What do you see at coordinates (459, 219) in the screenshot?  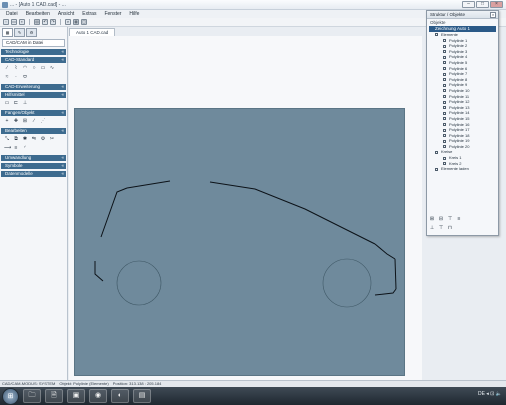 I see `sort-icon: ≡` at bounding box center [459, 219].